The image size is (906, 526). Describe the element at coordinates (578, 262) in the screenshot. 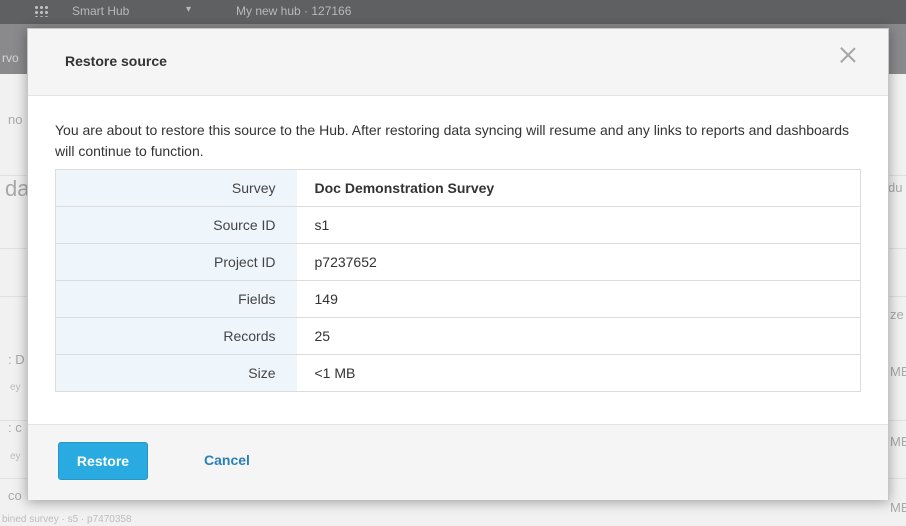

I see `detail-value: p7237652` at that location.